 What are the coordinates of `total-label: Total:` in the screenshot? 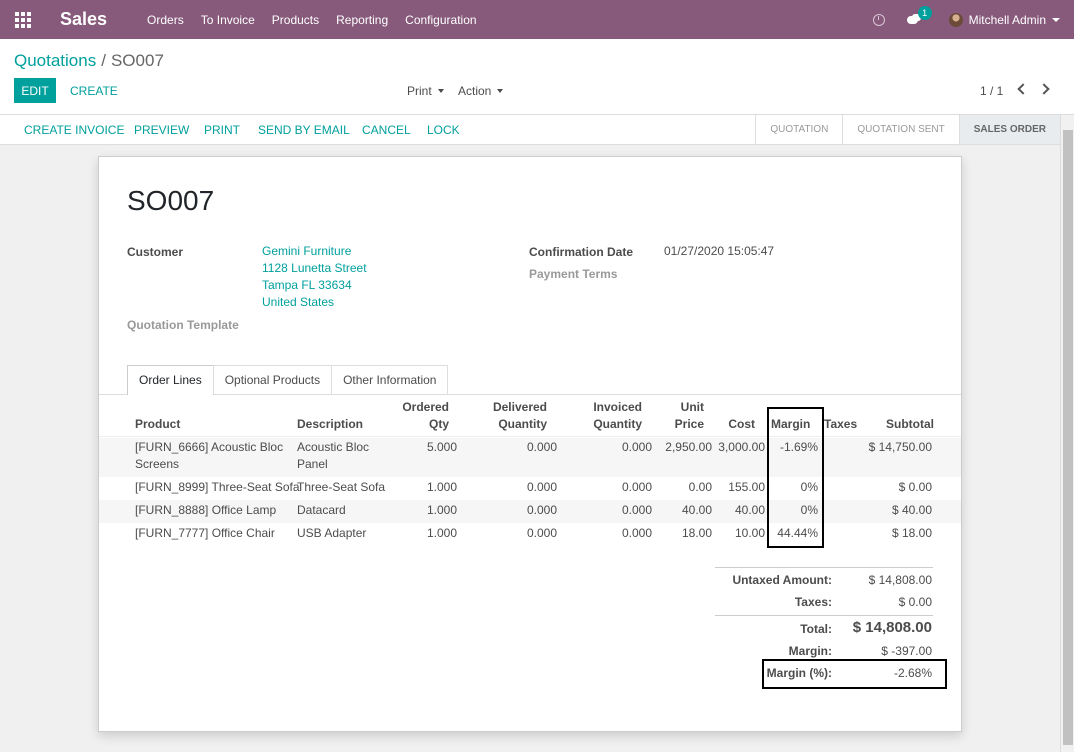 It's located at (816, 629).